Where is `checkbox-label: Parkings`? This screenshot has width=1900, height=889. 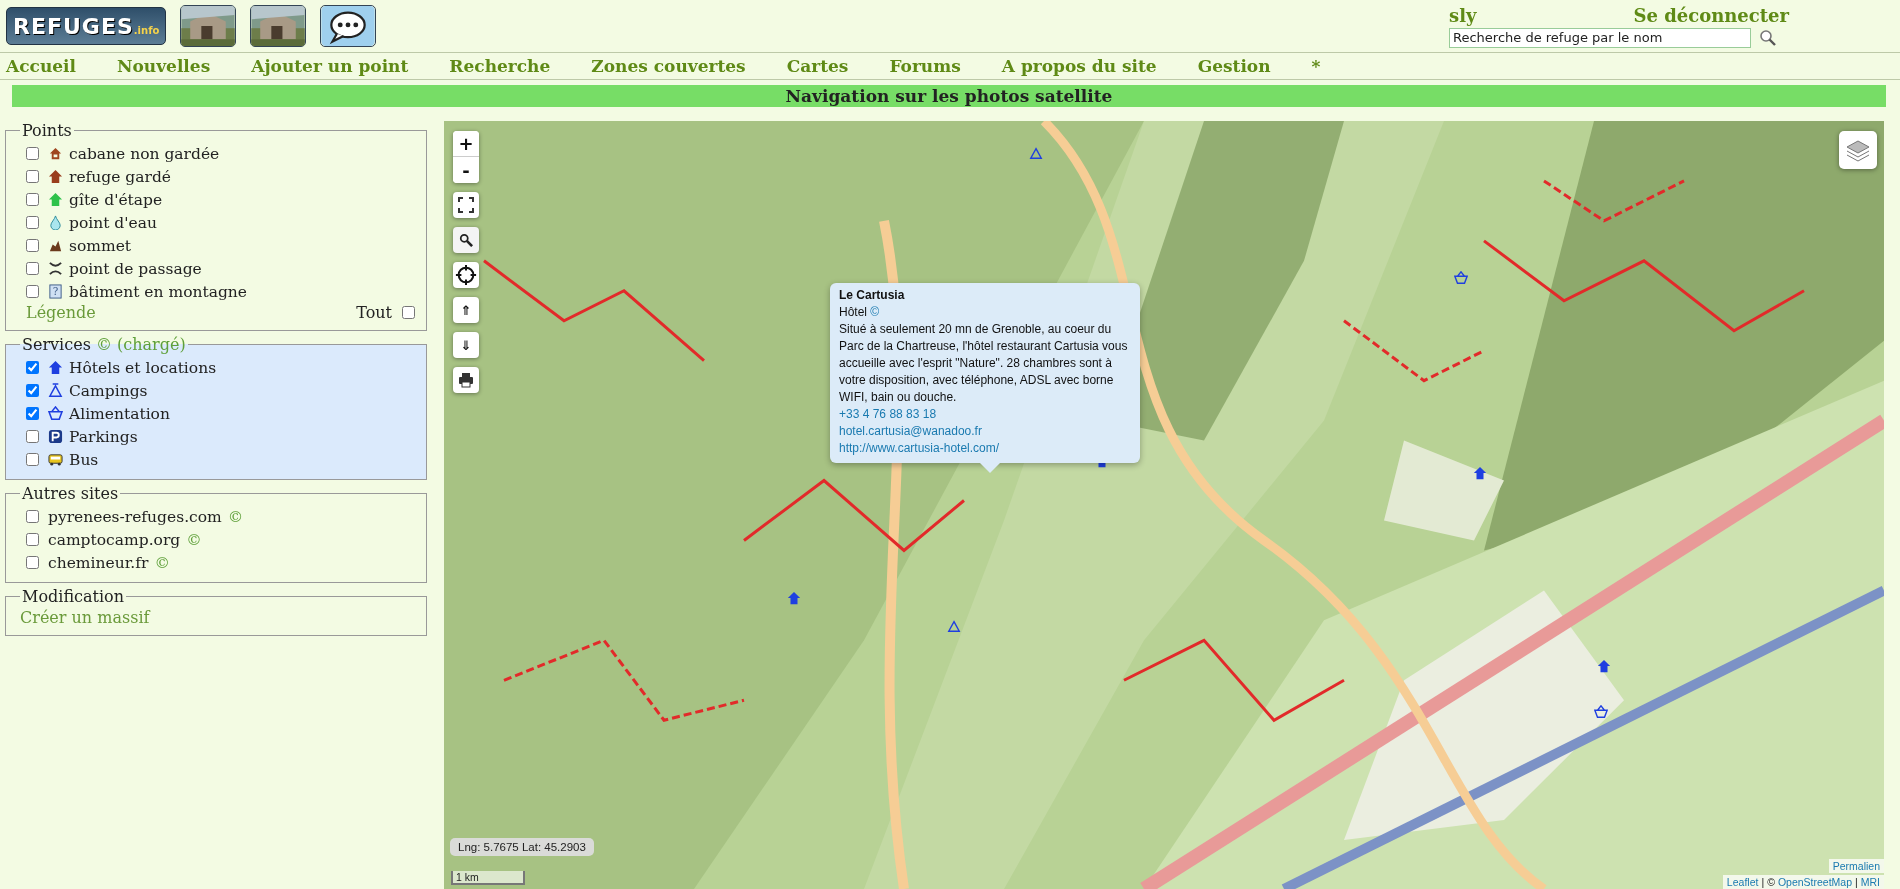
checkbox-label: Parkings is located at coordinates (103, 436).